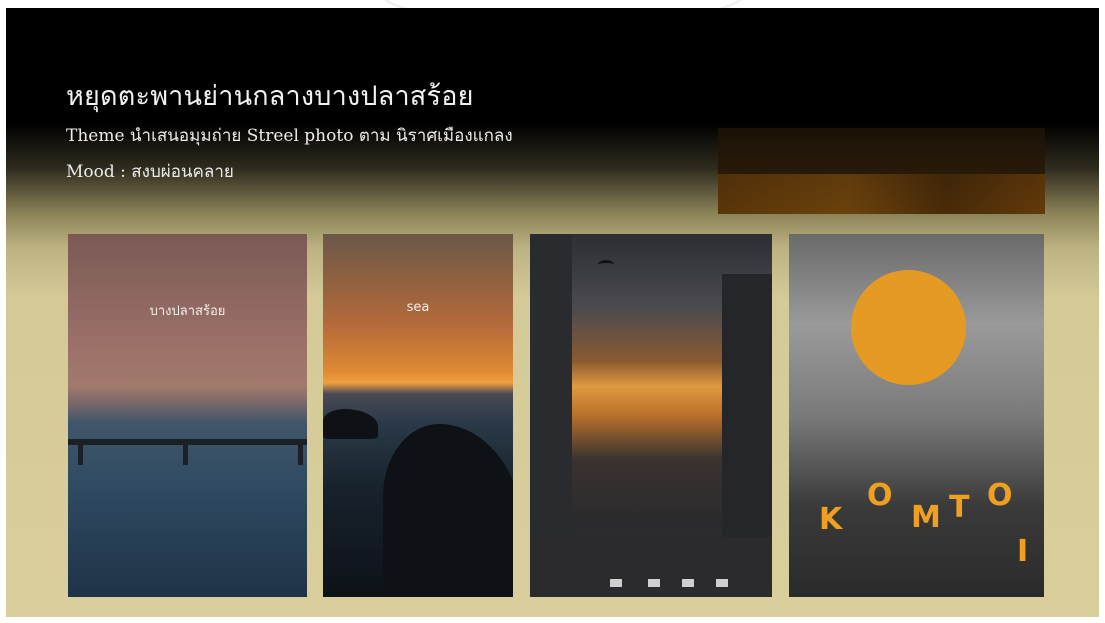 Image resolution: width=1105 pixels, height=623 pixels. Describe the element at coordinates (881, 194) in the screenshot. I see `night-lights` at that location.